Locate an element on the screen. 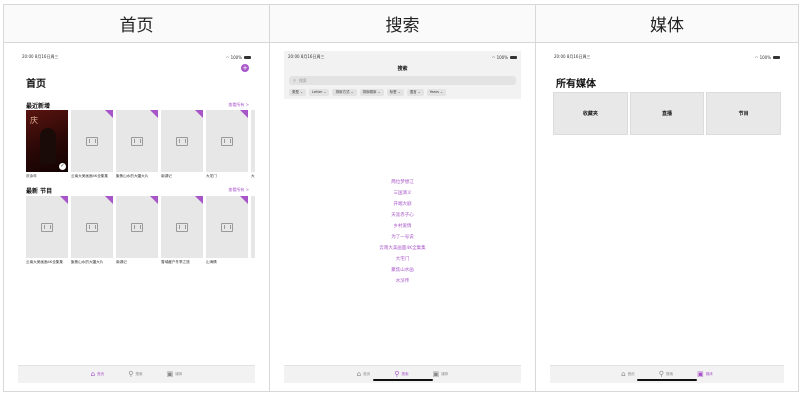 The image size is (802, 396). media-card: 大宅门 is located at coordinates (227, 144).